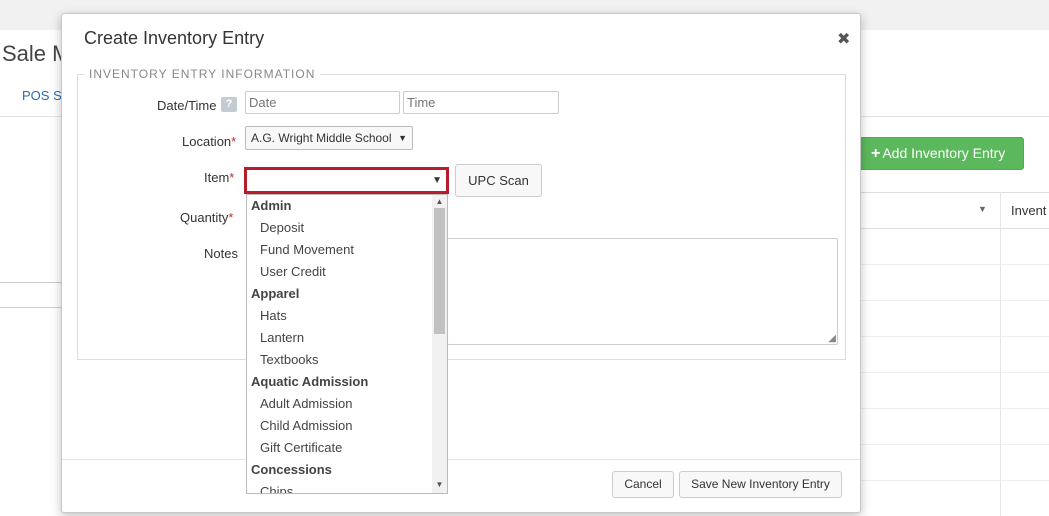 The image size is (1049, 516). I want to click on cancel-button: Cancel, so click(643, 484).